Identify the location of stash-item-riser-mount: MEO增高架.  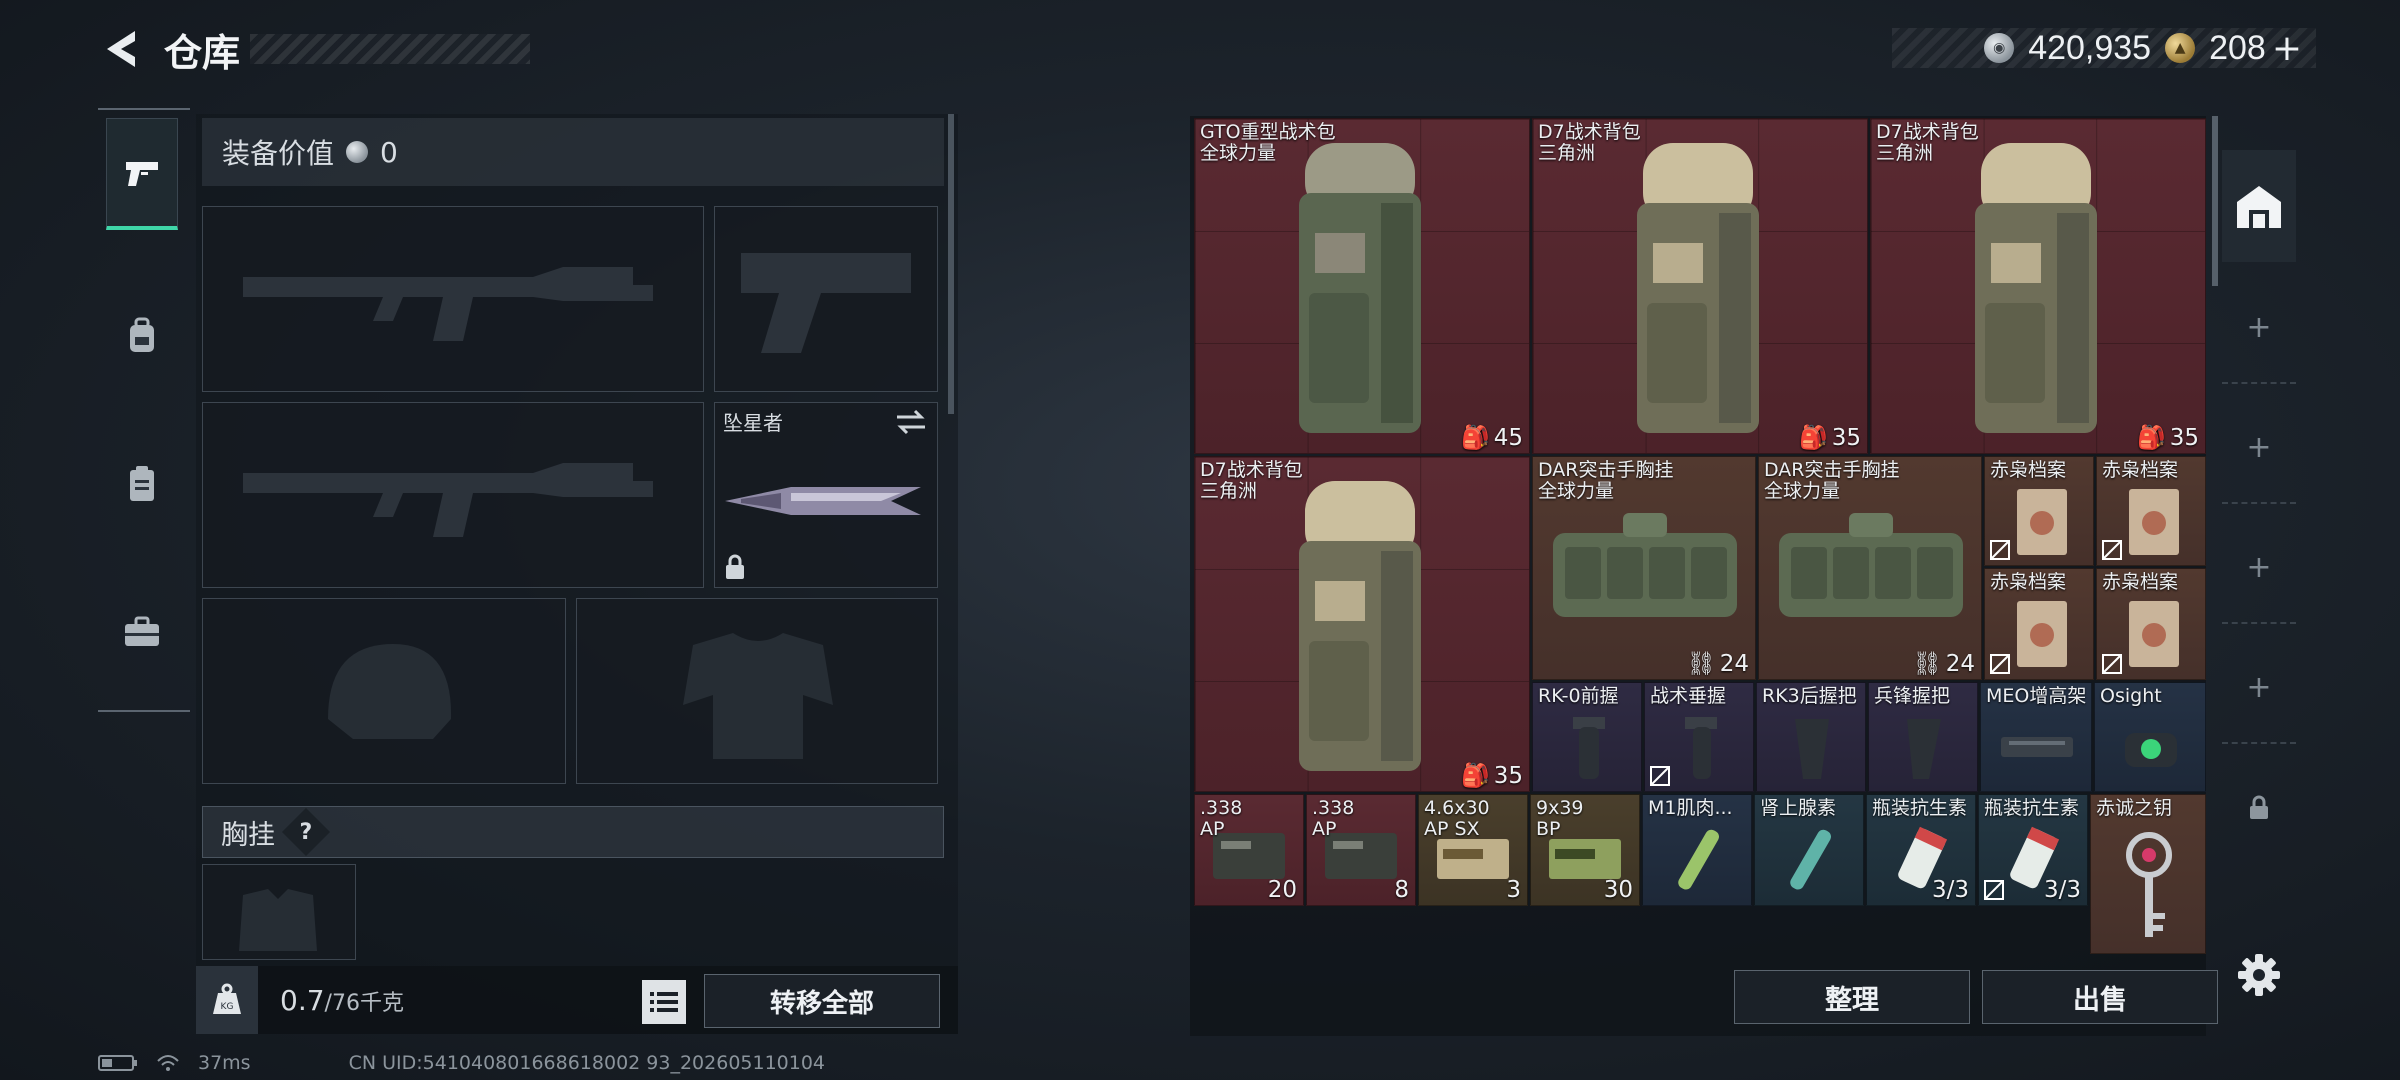
(2036, 737).